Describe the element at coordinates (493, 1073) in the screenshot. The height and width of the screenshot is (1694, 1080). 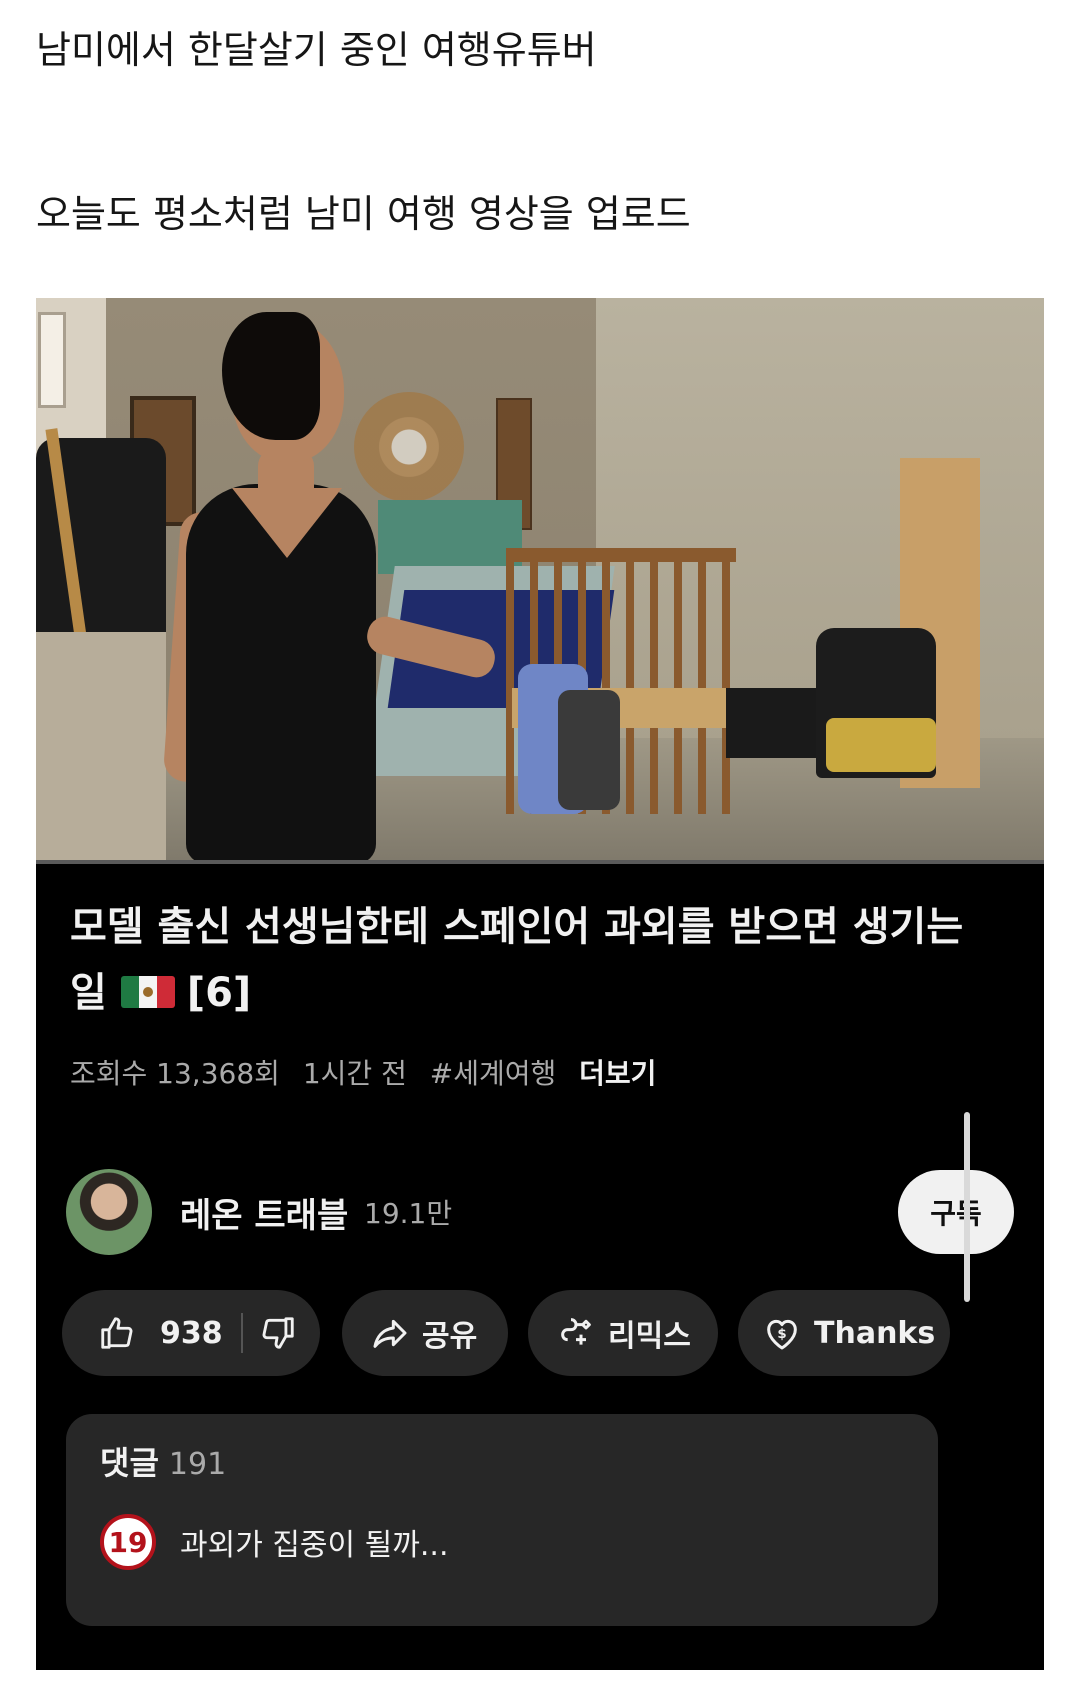
I see `hashtag-link: #세계여행` at that location.